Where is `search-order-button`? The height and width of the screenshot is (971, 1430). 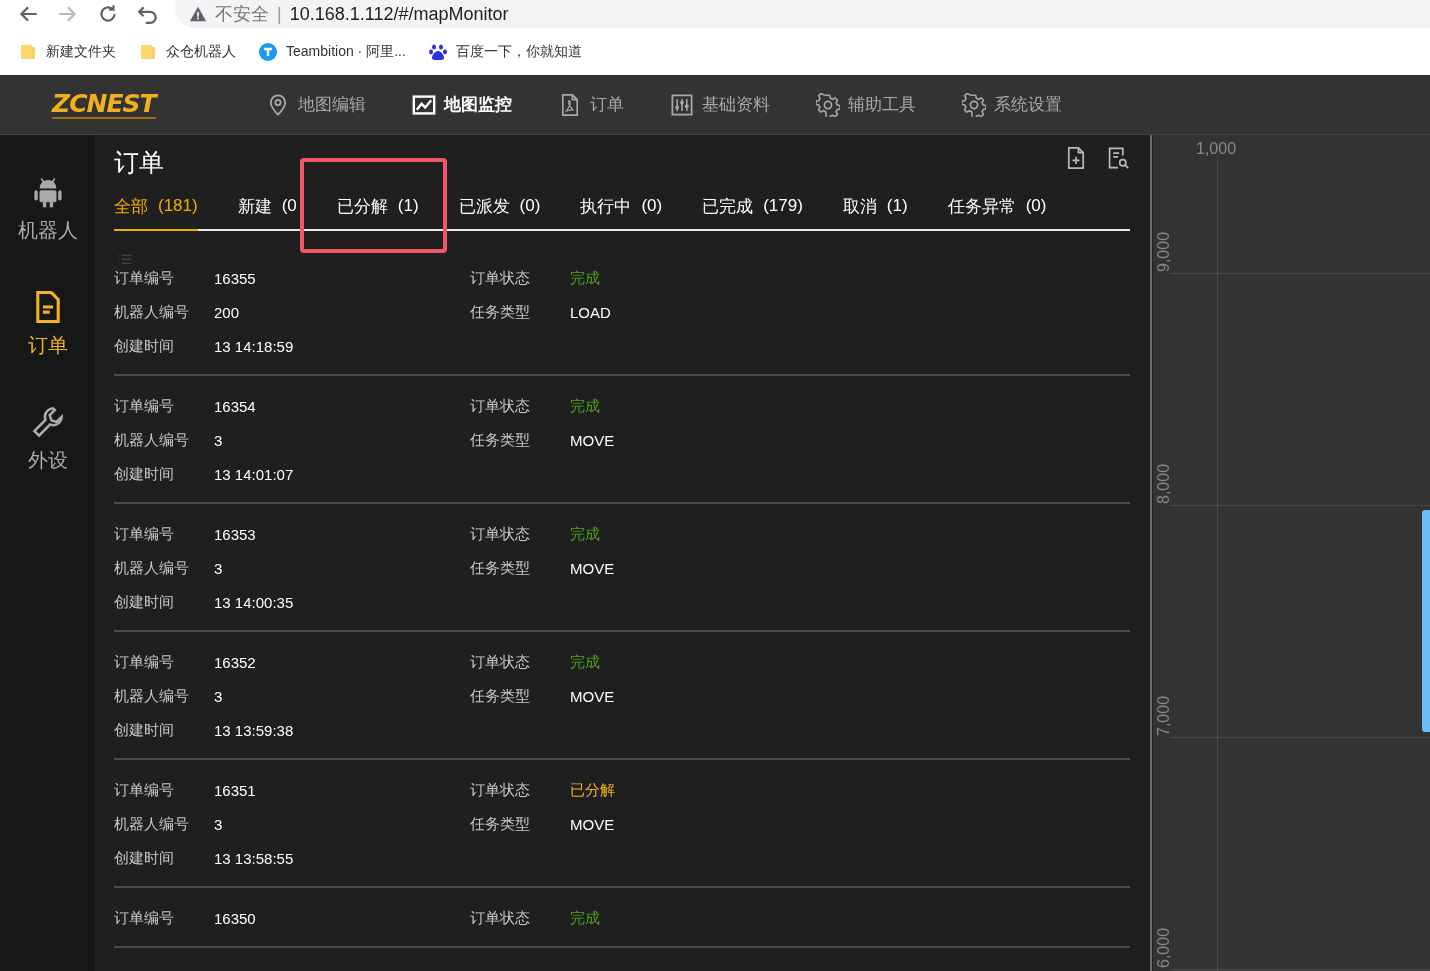 search-order-button is located at coordinates (1118, 158).